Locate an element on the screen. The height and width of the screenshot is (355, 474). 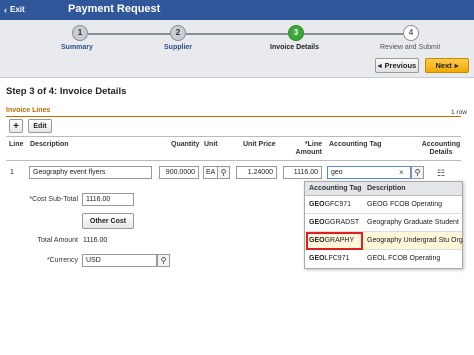
chevron-right-icon: ▸ is located at coordinates (456, 65).